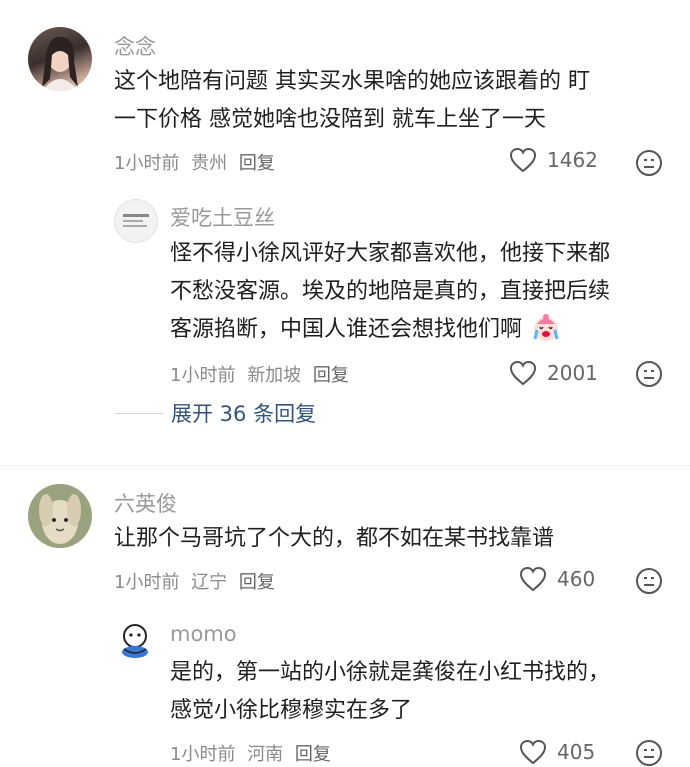 This screenshot has width=690, height=767. Describe the element at coordinates (346, 329) in the screenshot. I see `comment-text: 客源掐断，中国人谁还会想找他们啊` at that location.